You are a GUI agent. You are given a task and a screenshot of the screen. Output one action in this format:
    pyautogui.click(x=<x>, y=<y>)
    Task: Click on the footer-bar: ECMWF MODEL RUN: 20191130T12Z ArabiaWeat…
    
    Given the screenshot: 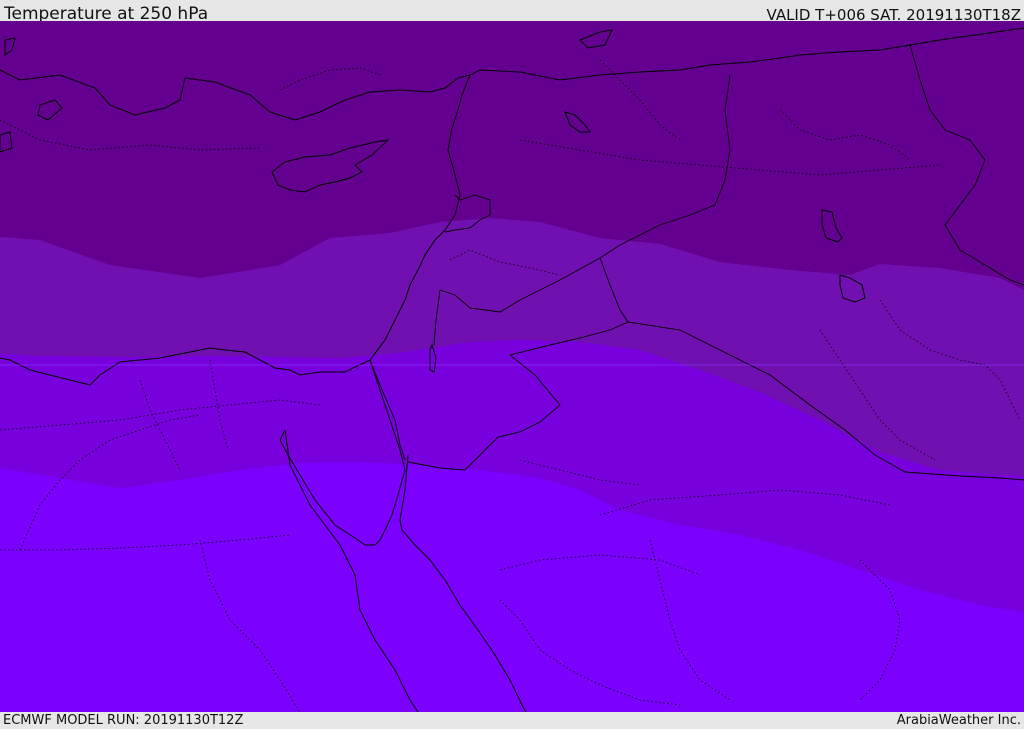 What is the action you would take?
    pyautogui.click(x=512, y=720)
    